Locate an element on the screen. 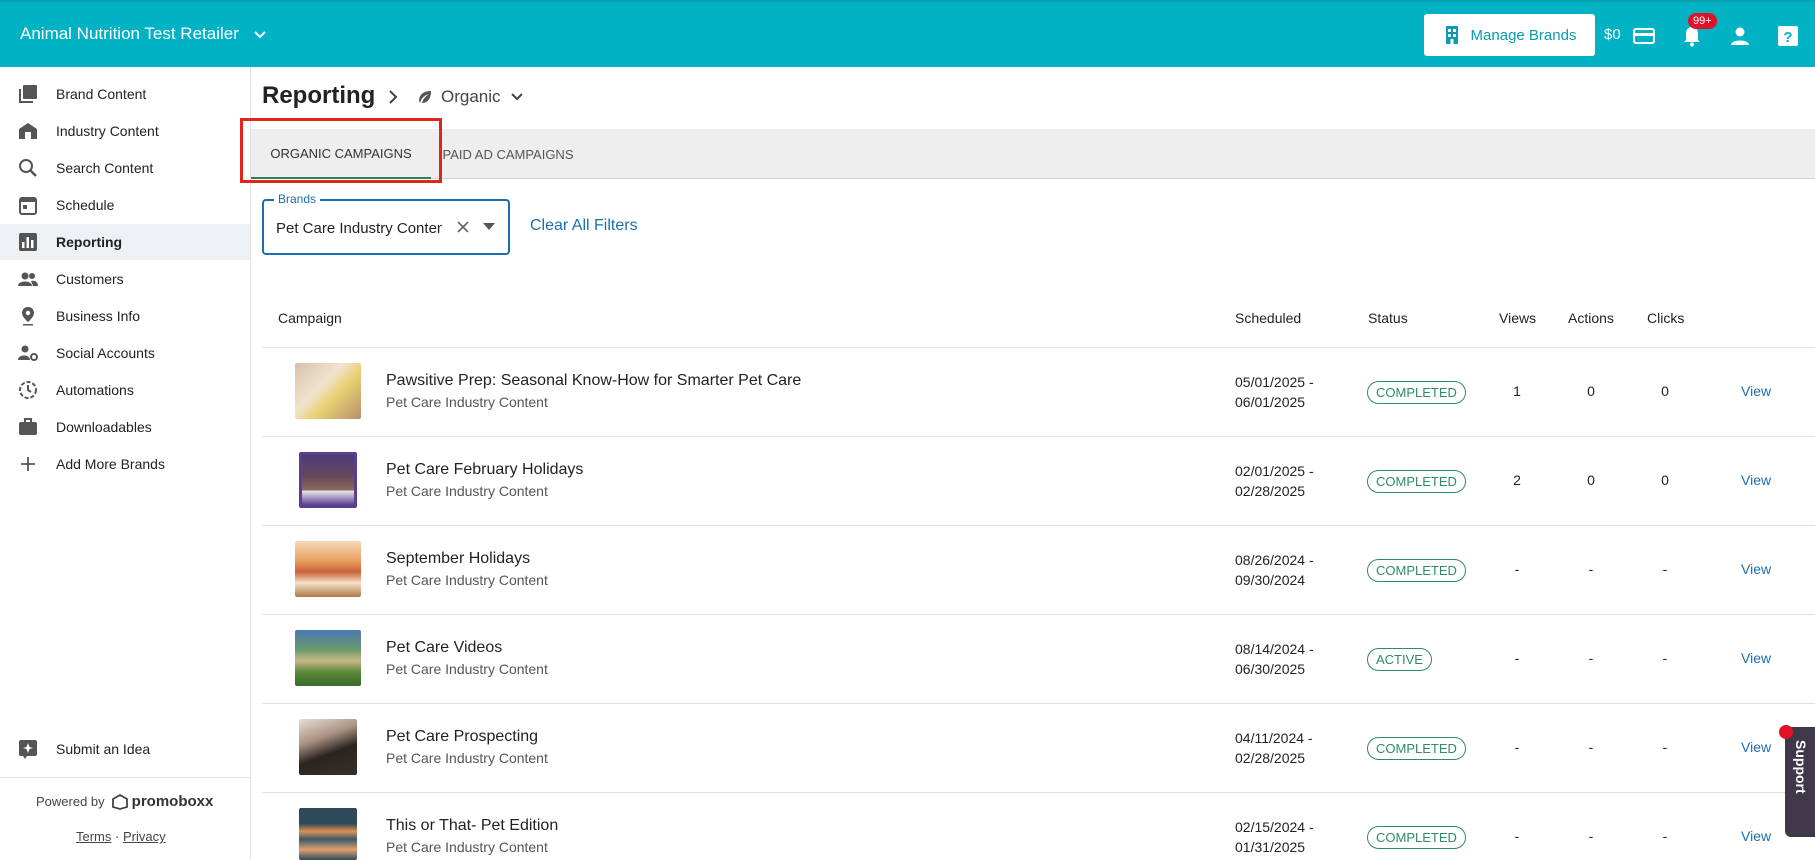  sidebar-divider is located at coordinates (125, 777).